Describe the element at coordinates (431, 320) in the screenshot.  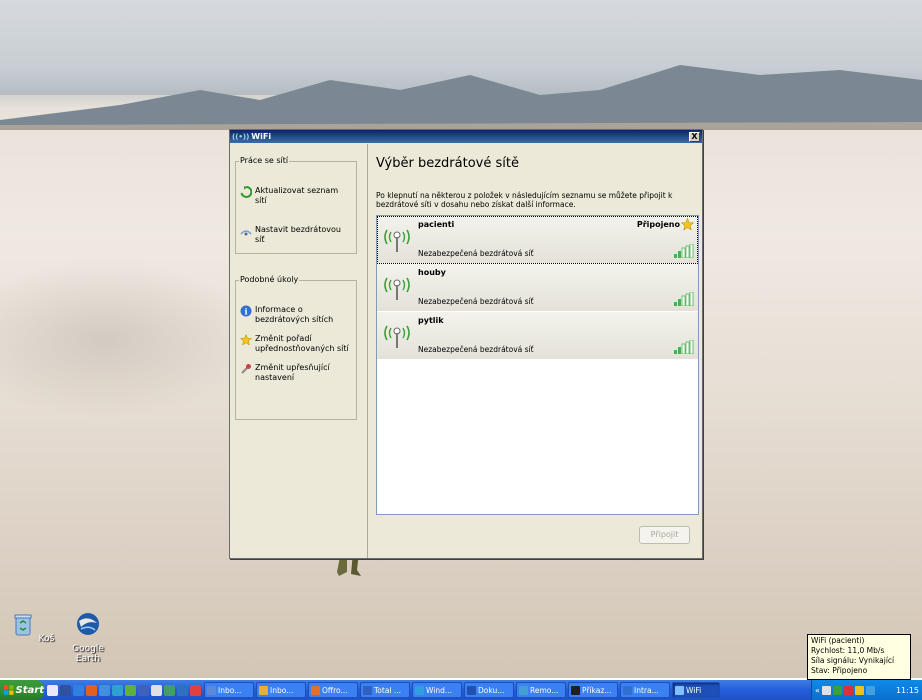
I see `network-ssid: pytlik` at that location.